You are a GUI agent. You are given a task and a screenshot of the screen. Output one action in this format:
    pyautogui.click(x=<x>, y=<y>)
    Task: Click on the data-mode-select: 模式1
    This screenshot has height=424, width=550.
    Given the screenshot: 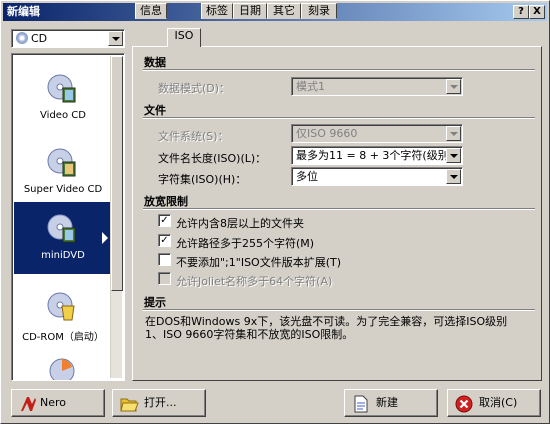 What is the action you would take?
    pyautogui.click(x=377, y=86)
    